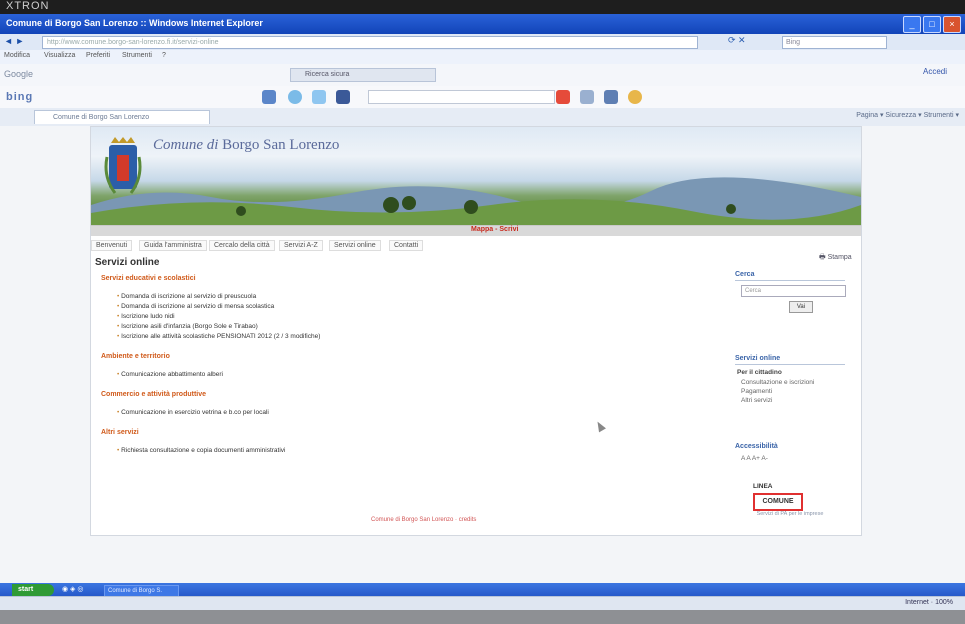 The image size is (965, 624). I want to click on toolbar-search-field: Ricerca sicura, so click(363, 75).